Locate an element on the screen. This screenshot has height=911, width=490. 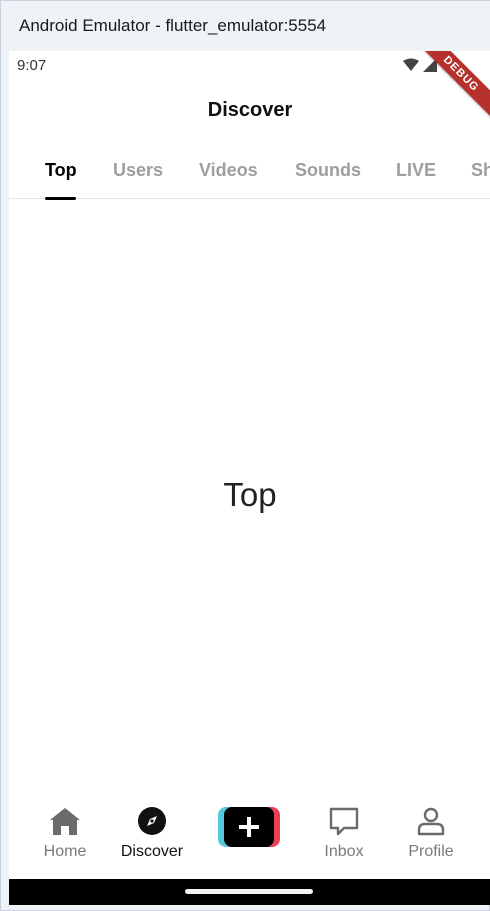
tab-live: LIVE is located at coordinates (416, 173).